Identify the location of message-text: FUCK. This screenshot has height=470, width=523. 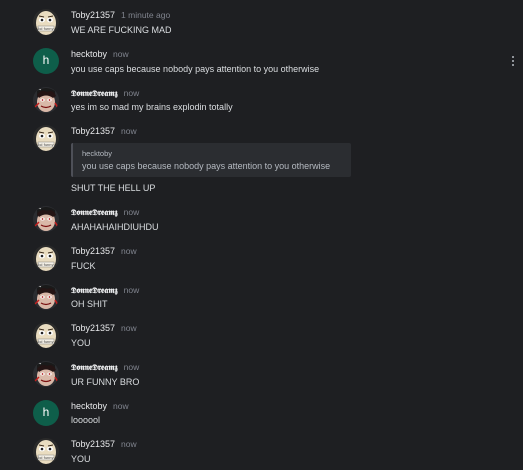
(83, 266).